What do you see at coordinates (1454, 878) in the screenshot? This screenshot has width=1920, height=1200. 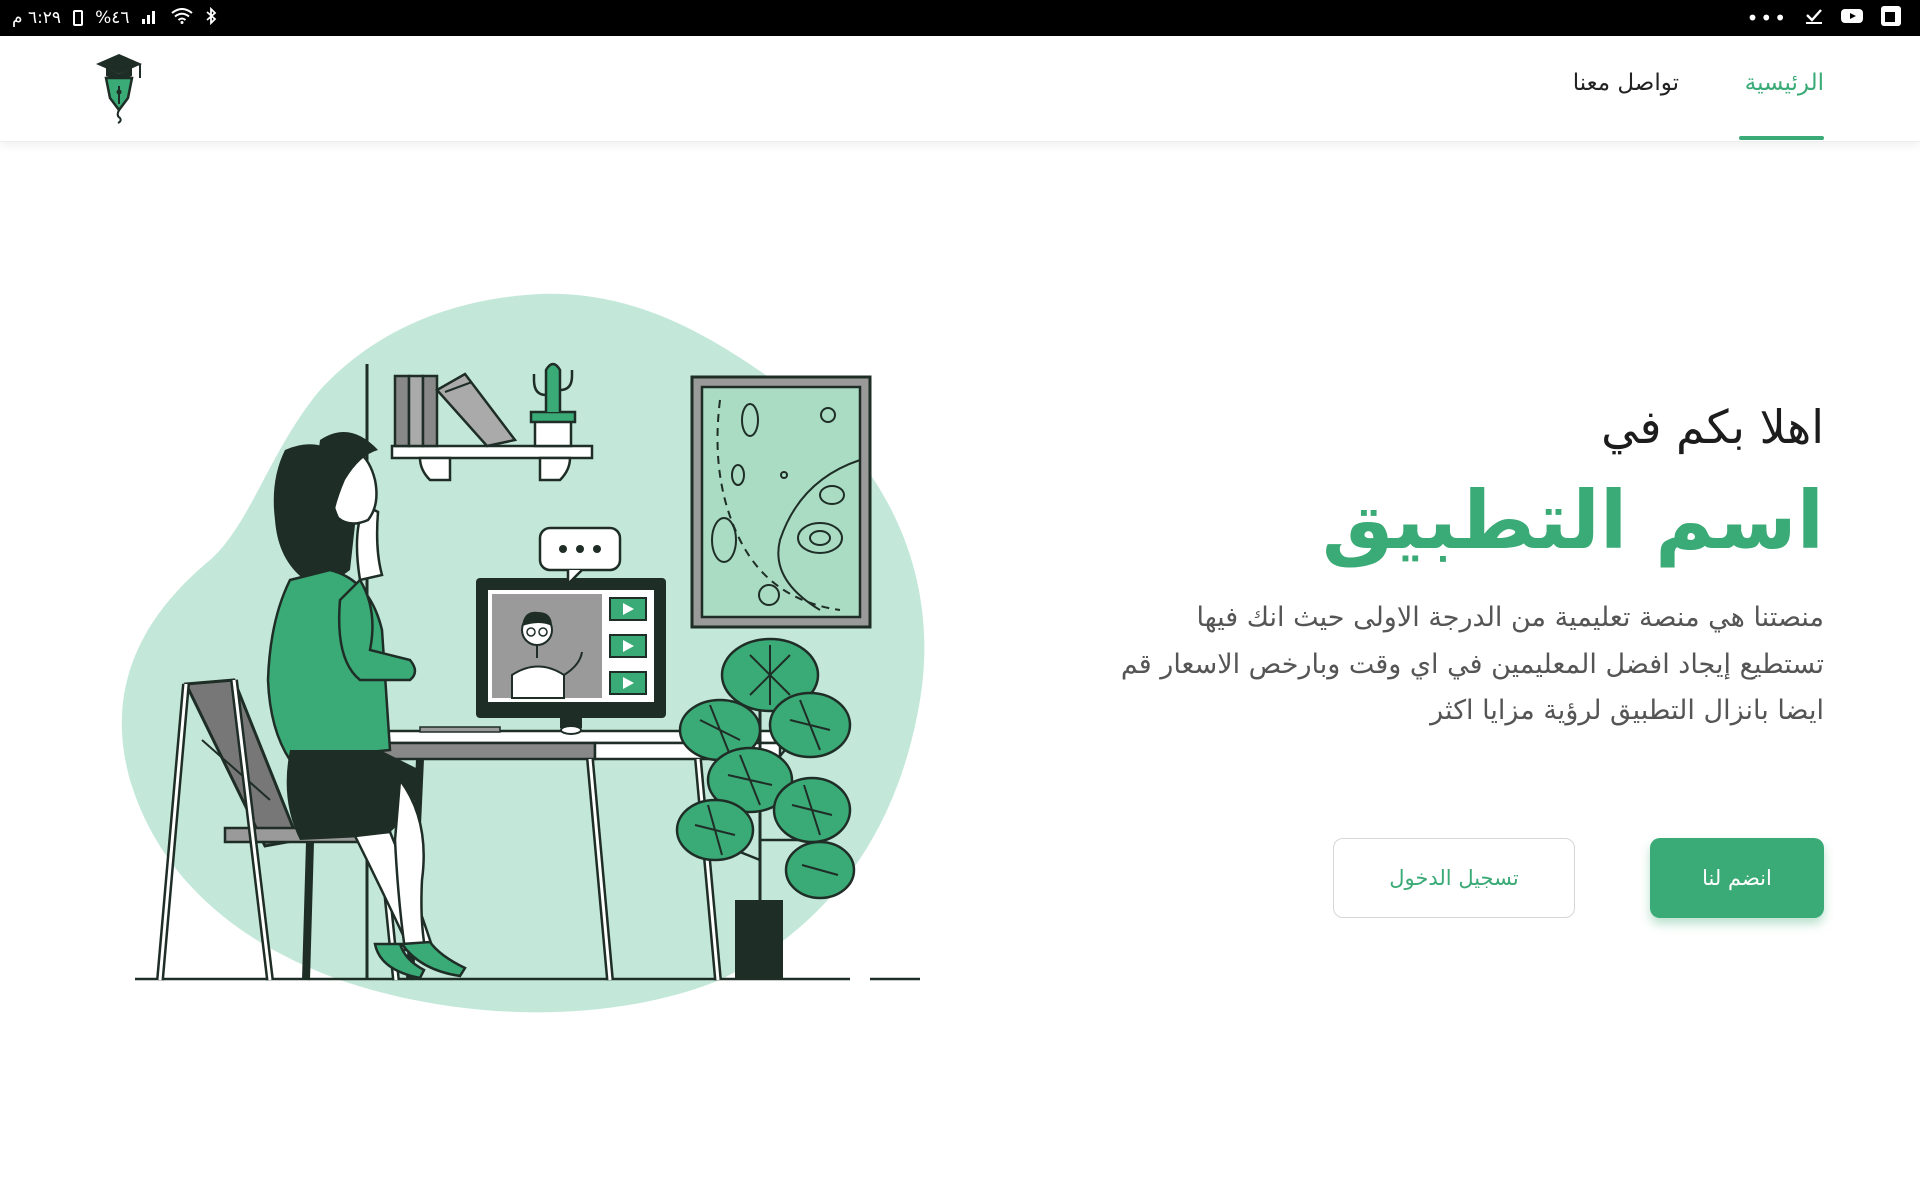 I see `login-button: تسجيل الدخول` at bounding box center [1454, 878].